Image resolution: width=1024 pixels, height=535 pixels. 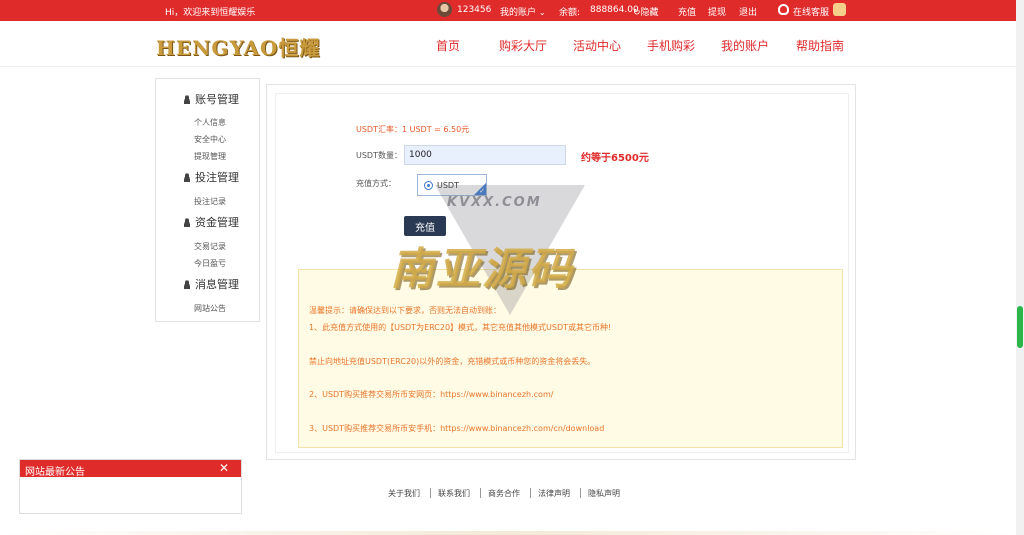 What do you see at coordinates (811, 11) in the screenshot?
I see `online-service-link: 在线客服` at bounding box center [811, 11].